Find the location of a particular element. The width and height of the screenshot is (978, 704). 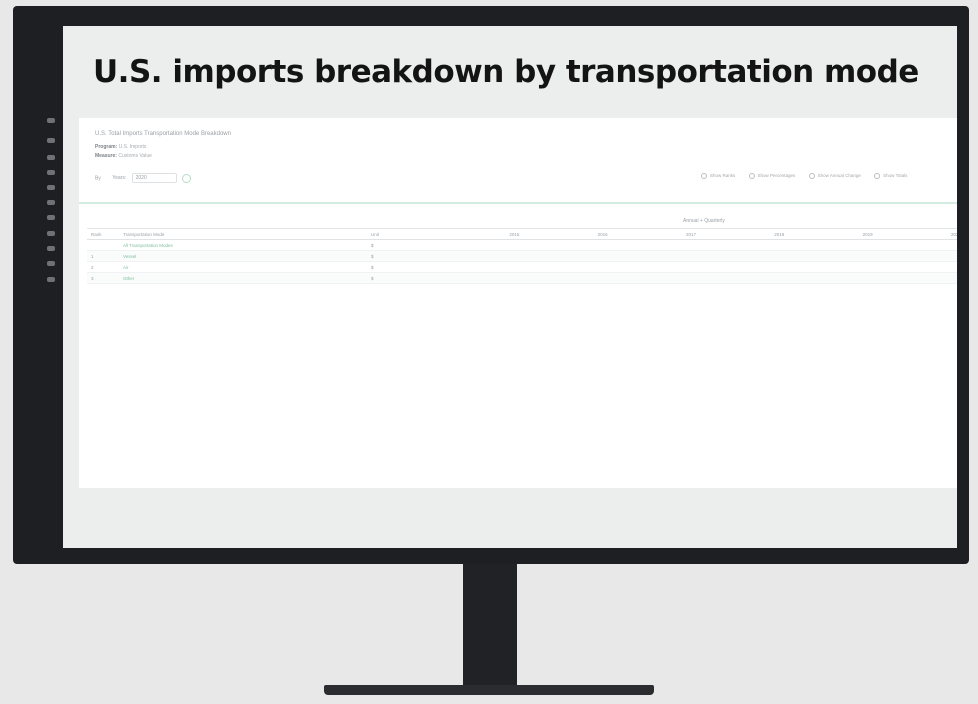

table-caption: Annual + Quarterly is located at coordinates (704, 221).